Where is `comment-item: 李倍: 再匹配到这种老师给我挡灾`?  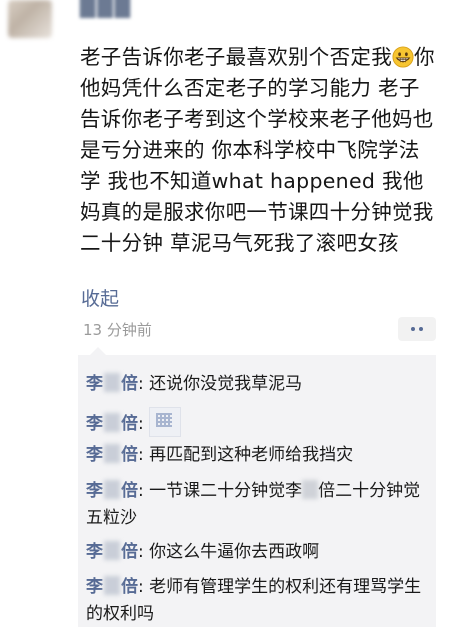
comment-item: 李倍: 再匹配到这种老师给我挡灾 is located at coordinates (258, 455).